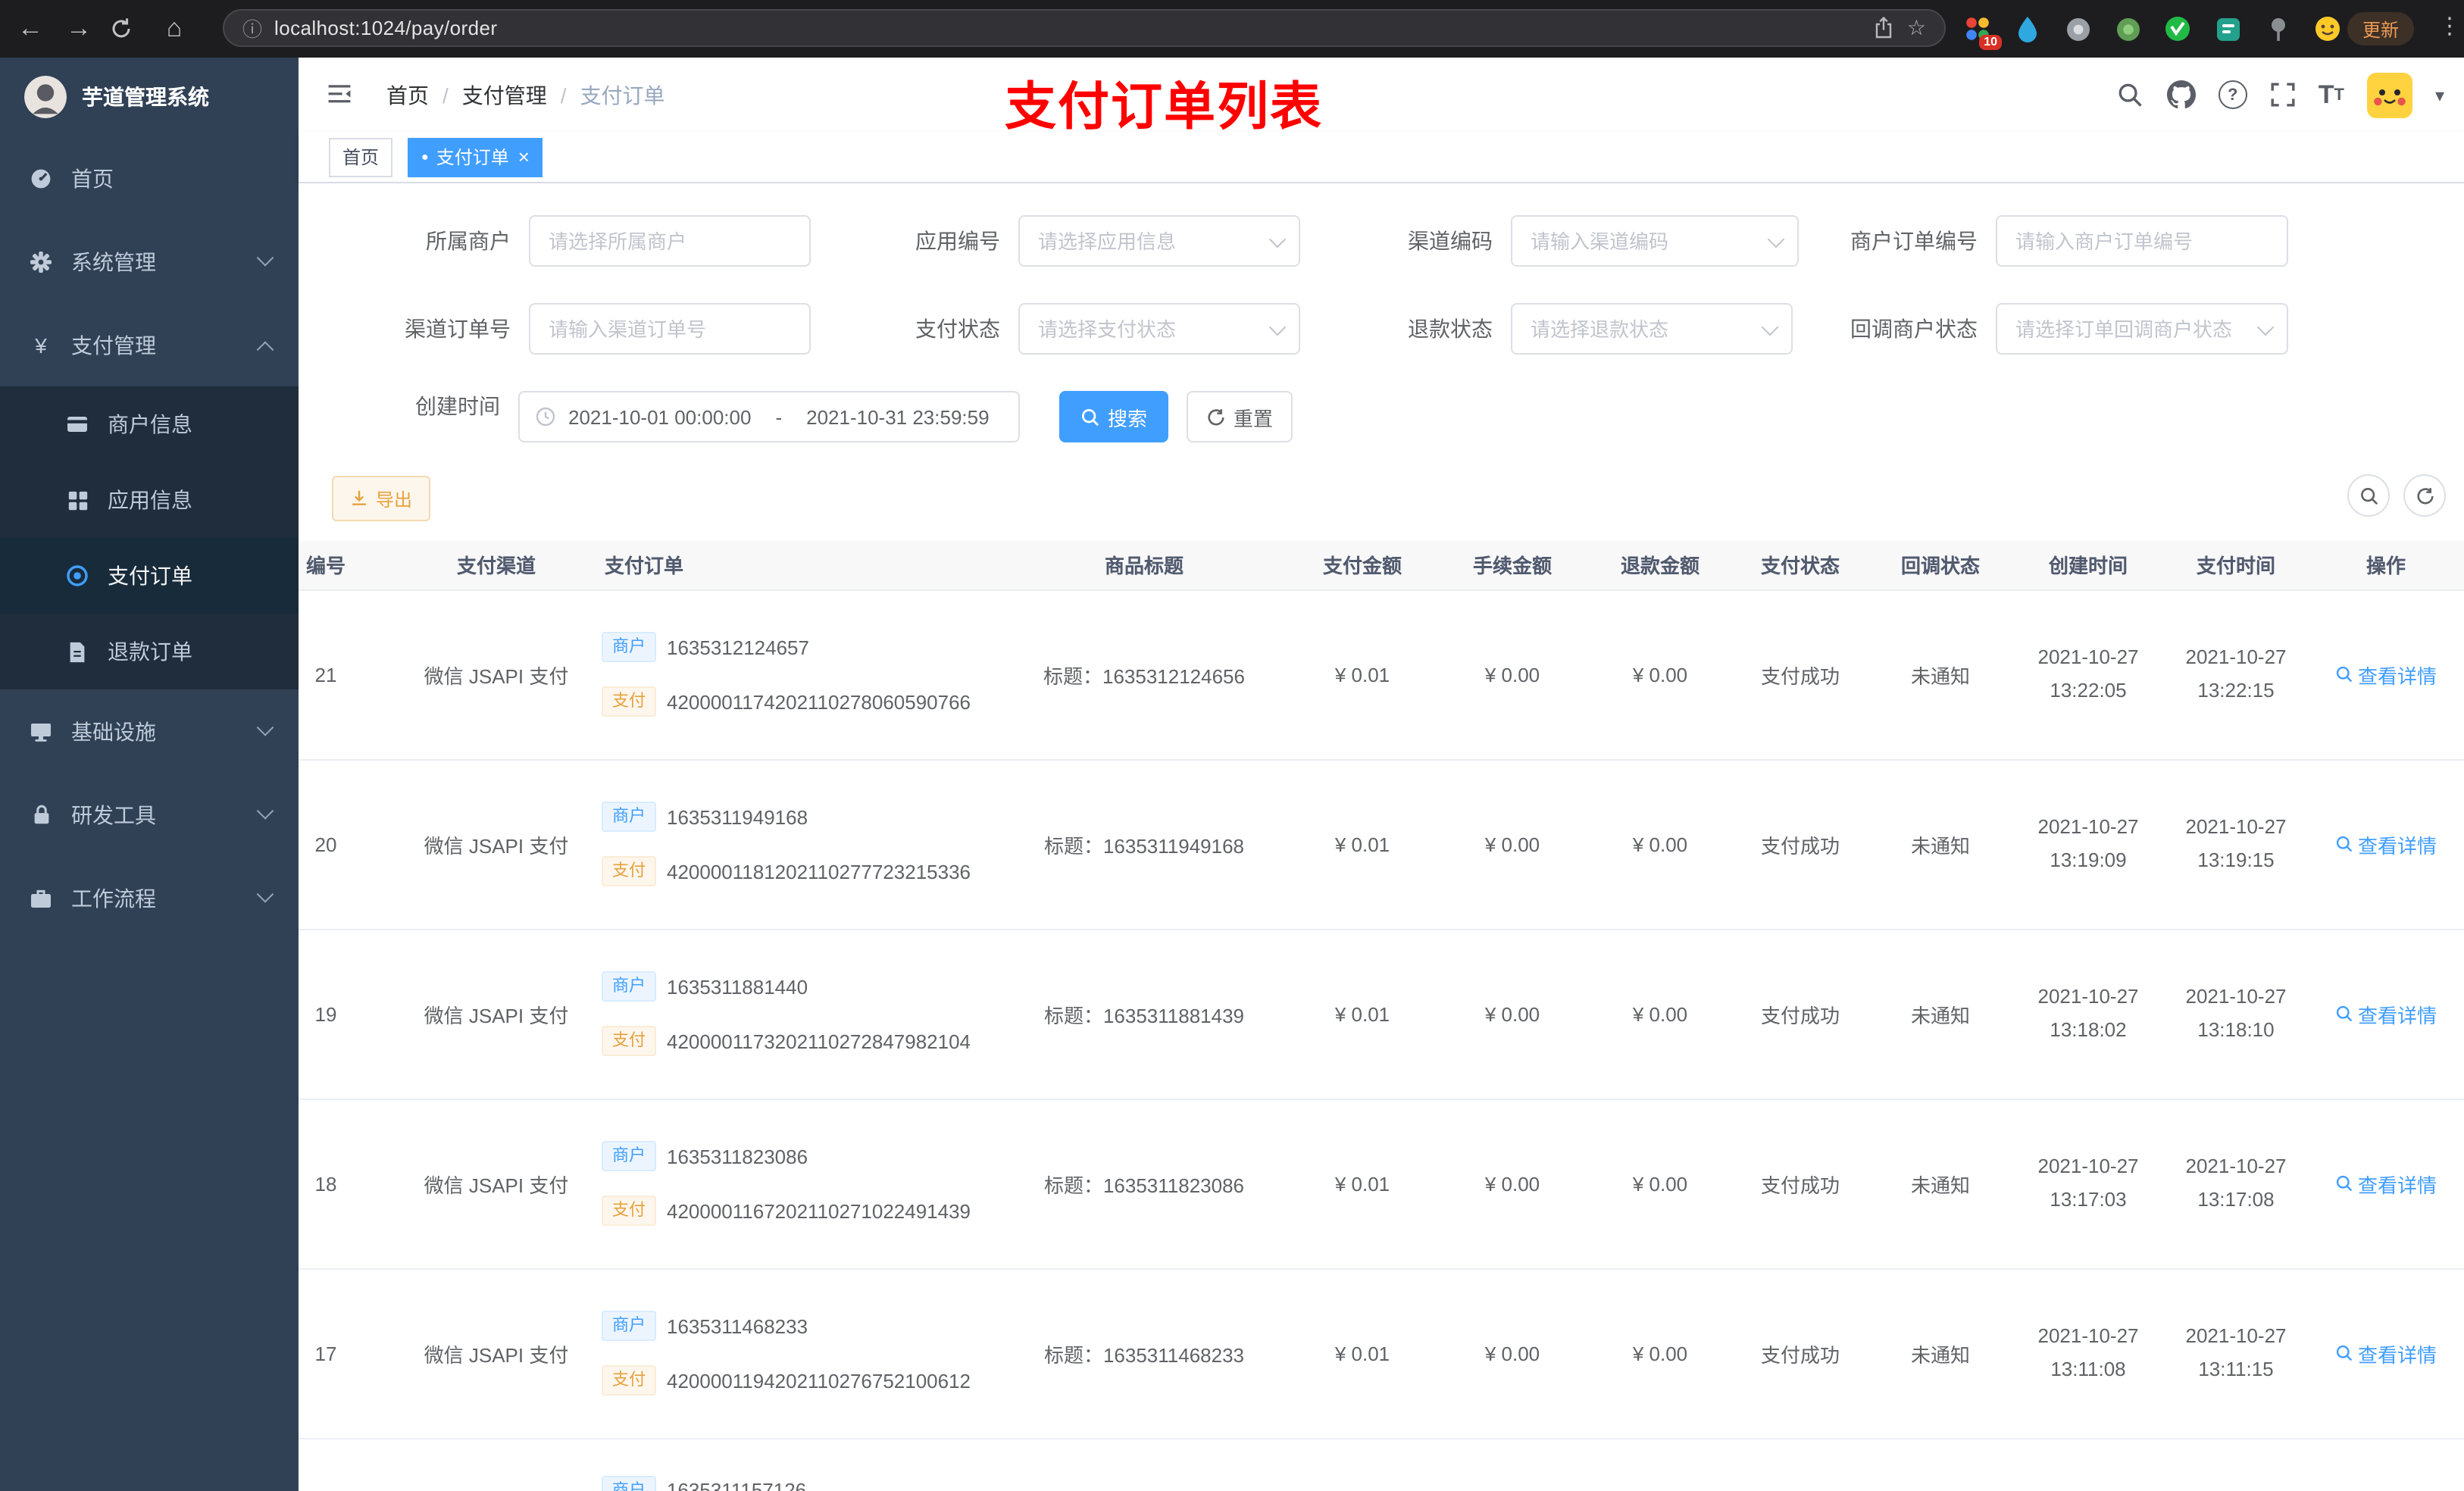  Describe the element at coordinates (79, 29) in the screenshot. I see `browser-forward-icon: →` at that location.